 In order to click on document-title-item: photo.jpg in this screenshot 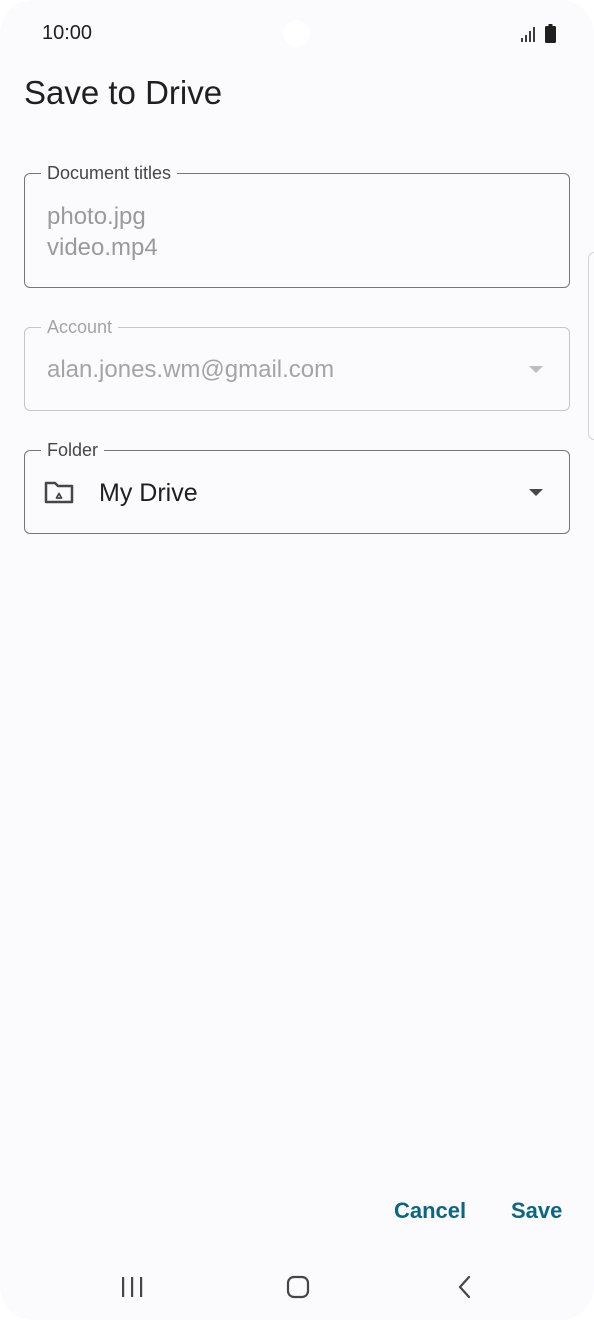, I will do `click(96, 216)`.